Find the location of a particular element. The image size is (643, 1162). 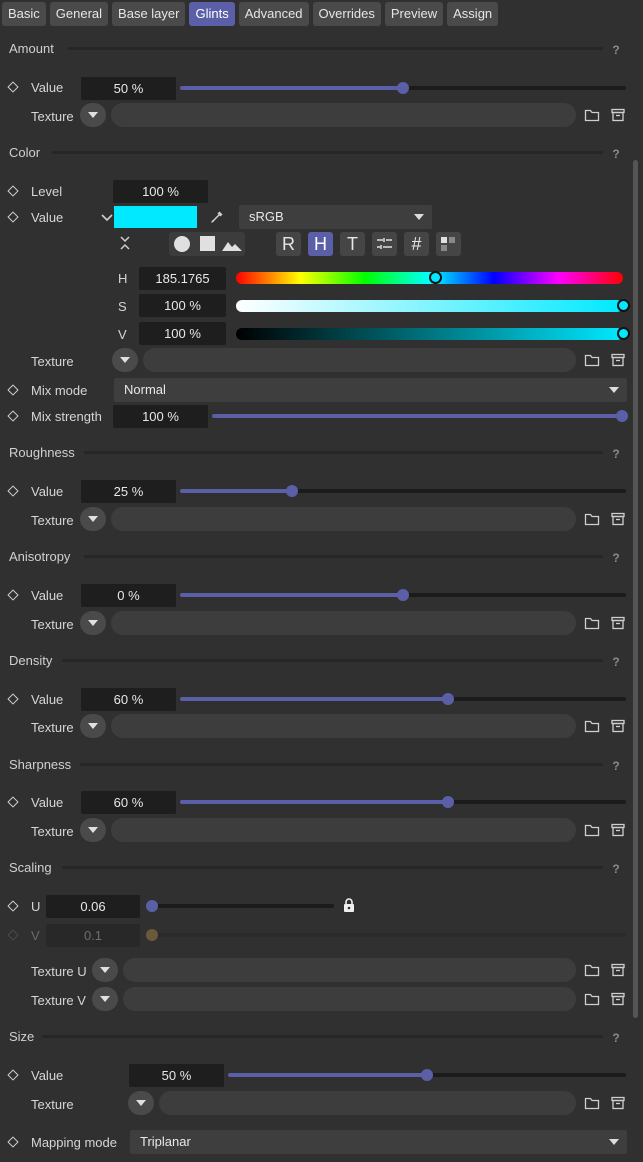

tab-glints: Glints is located at coordinates (212, 14).